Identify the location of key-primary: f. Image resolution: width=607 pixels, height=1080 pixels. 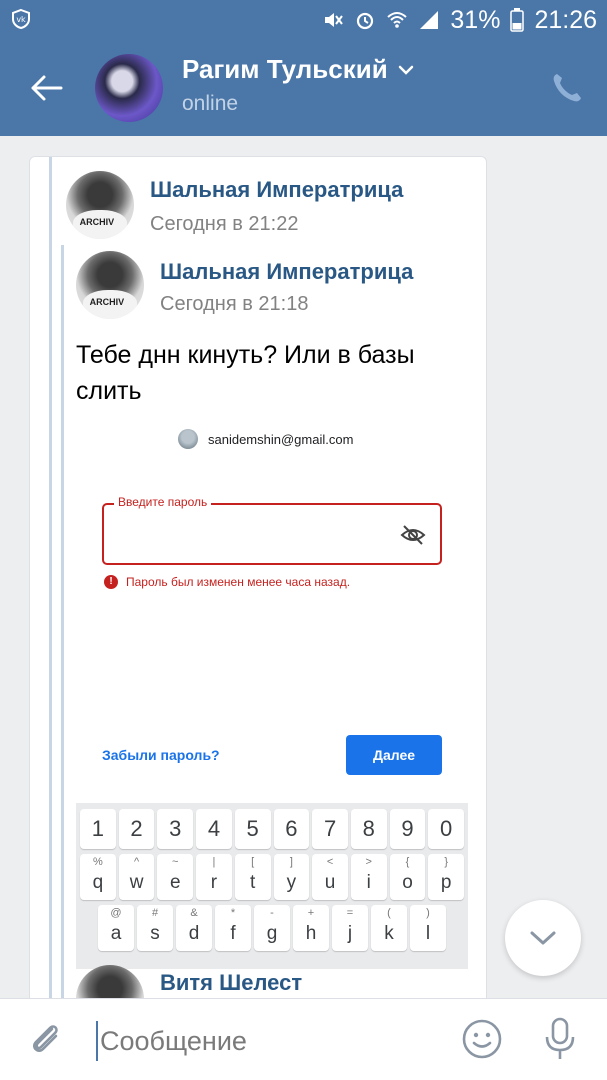
(233, 933).